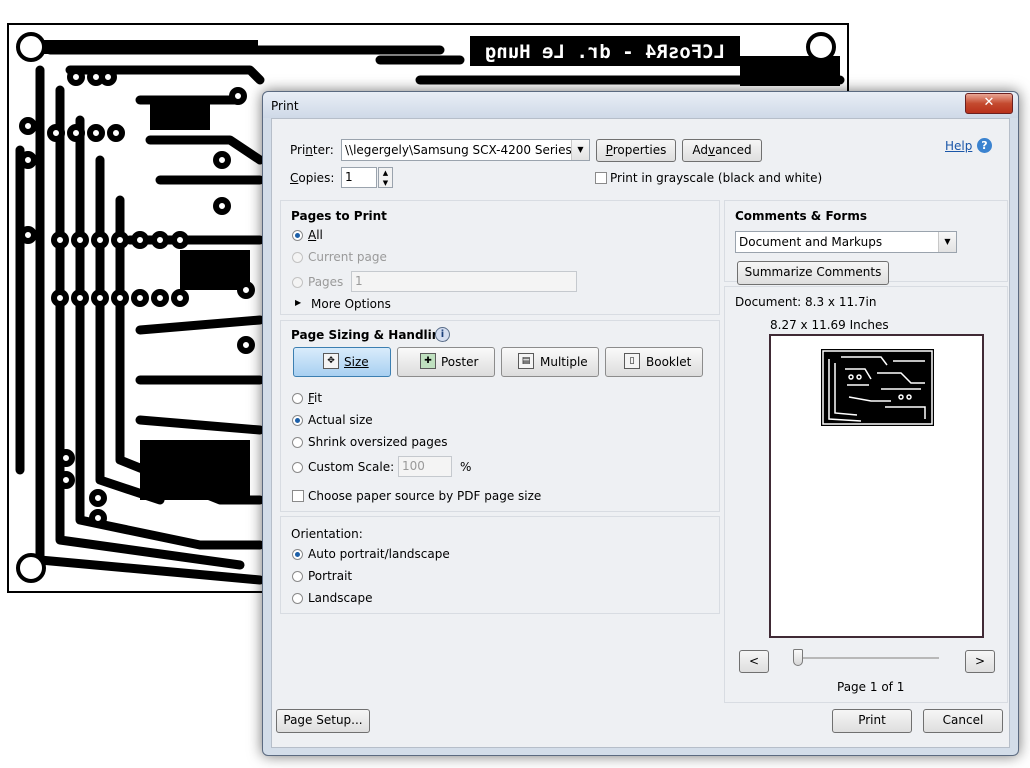 This screenshot has height=768, width=1030. What do you see at coordinates (867, 658) in the screenshot?
I see `page-slider-track` at bounding box center [867, 658].